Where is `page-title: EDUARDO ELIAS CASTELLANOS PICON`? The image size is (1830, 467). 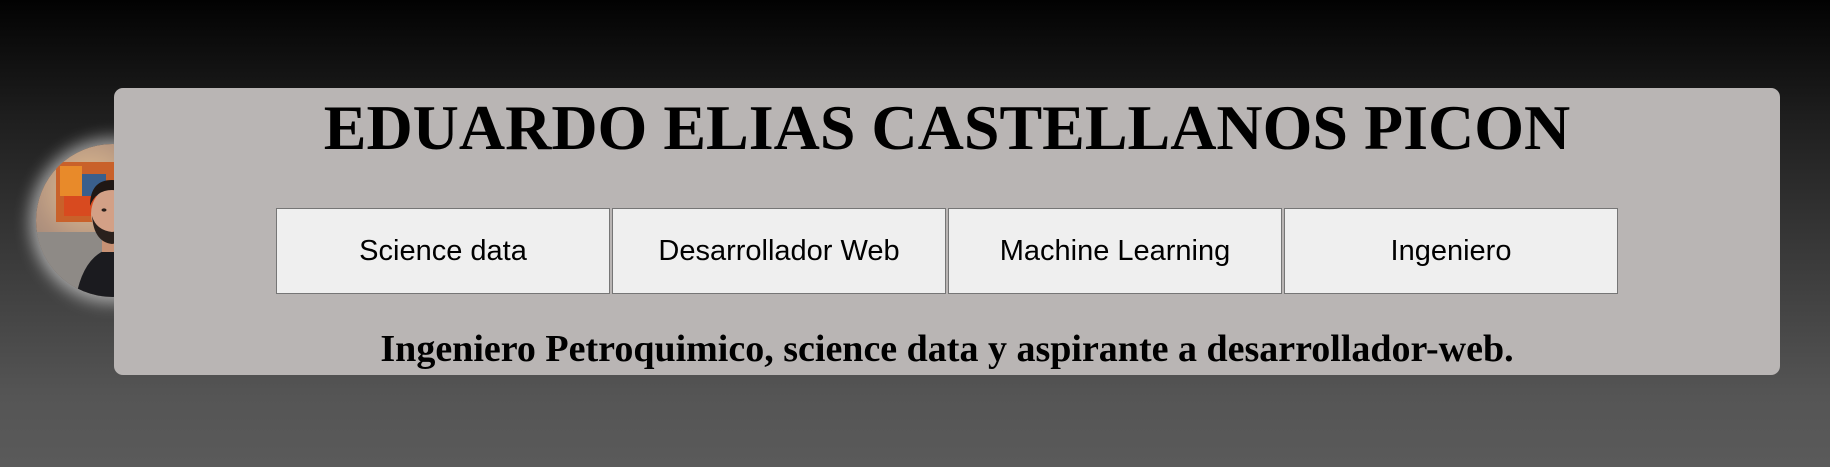 page-title: EDUARDO ELIAS CASTELLANOS PICON is located at coordinates (947, 127).